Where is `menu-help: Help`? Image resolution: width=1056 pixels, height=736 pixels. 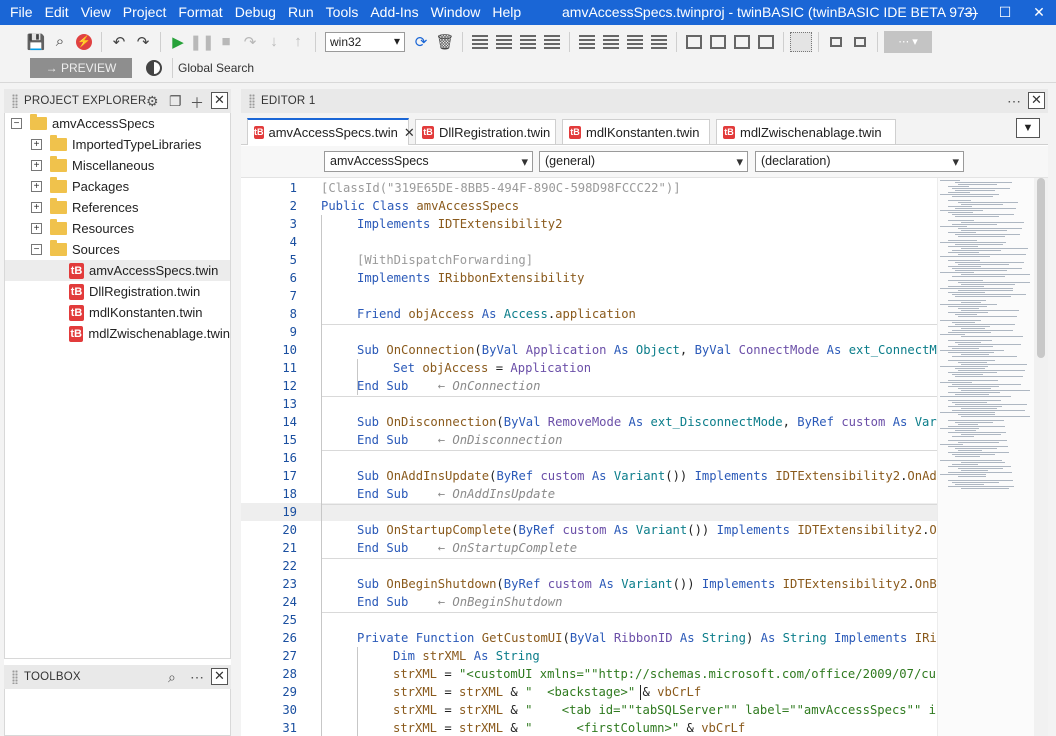
menu-help: Help is located at coordinates (506, 12).